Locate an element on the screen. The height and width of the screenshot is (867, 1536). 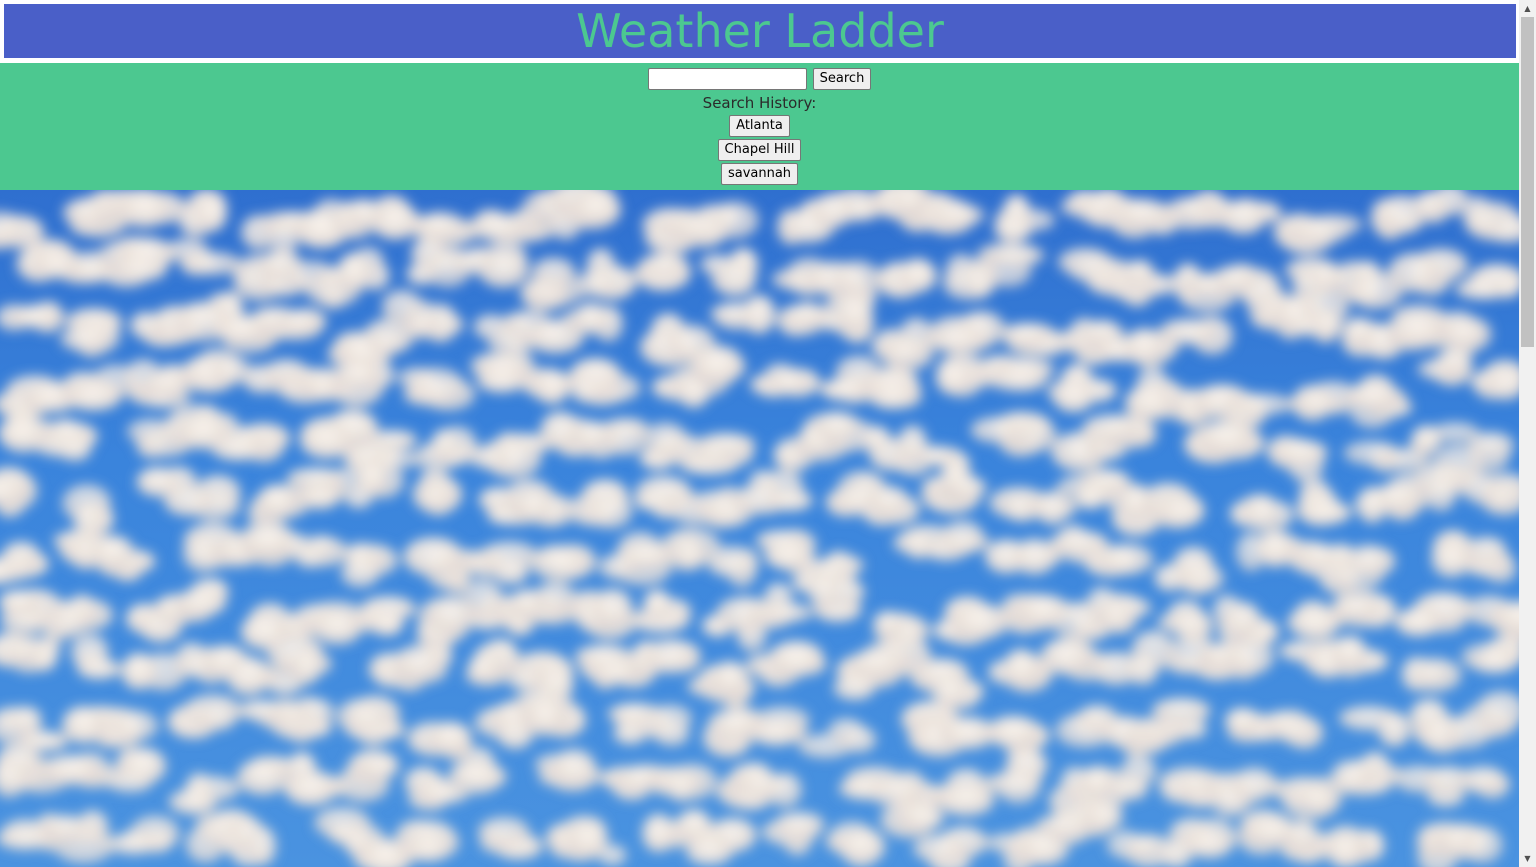
scrollbar-thumb is located at coordinates (1527, 182).